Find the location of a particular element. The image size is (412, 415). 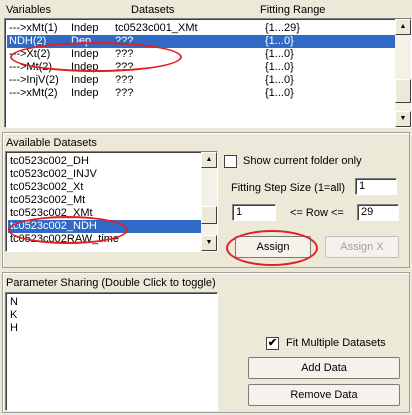

variable-name: NDH(2) is located at coordinates (28, 41).